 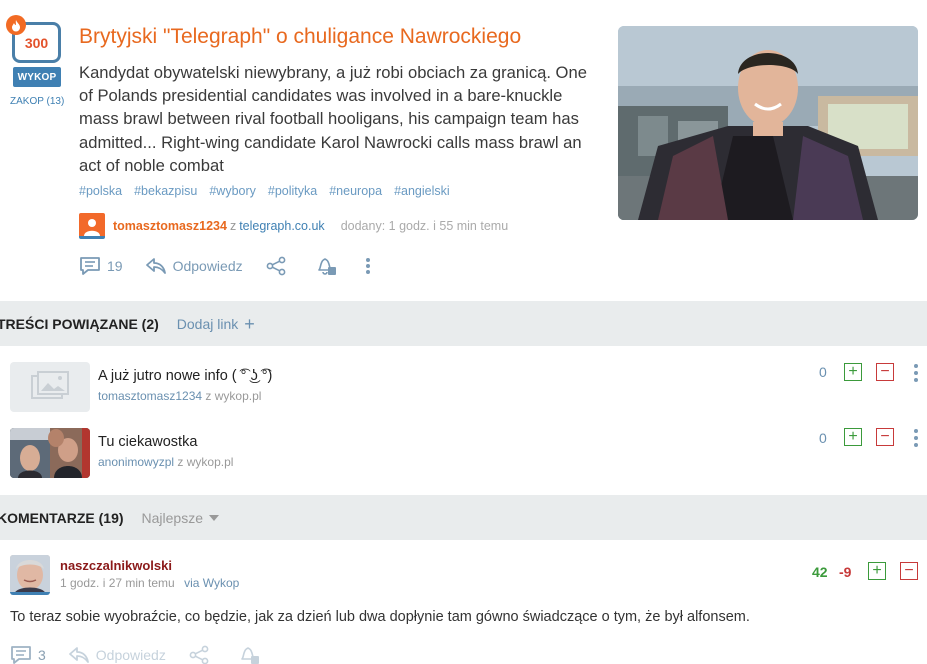 What do you see at coordinates (355, 191) in the screenshot?
I see `tag: #neuropa` at bounding box center [355, 191].